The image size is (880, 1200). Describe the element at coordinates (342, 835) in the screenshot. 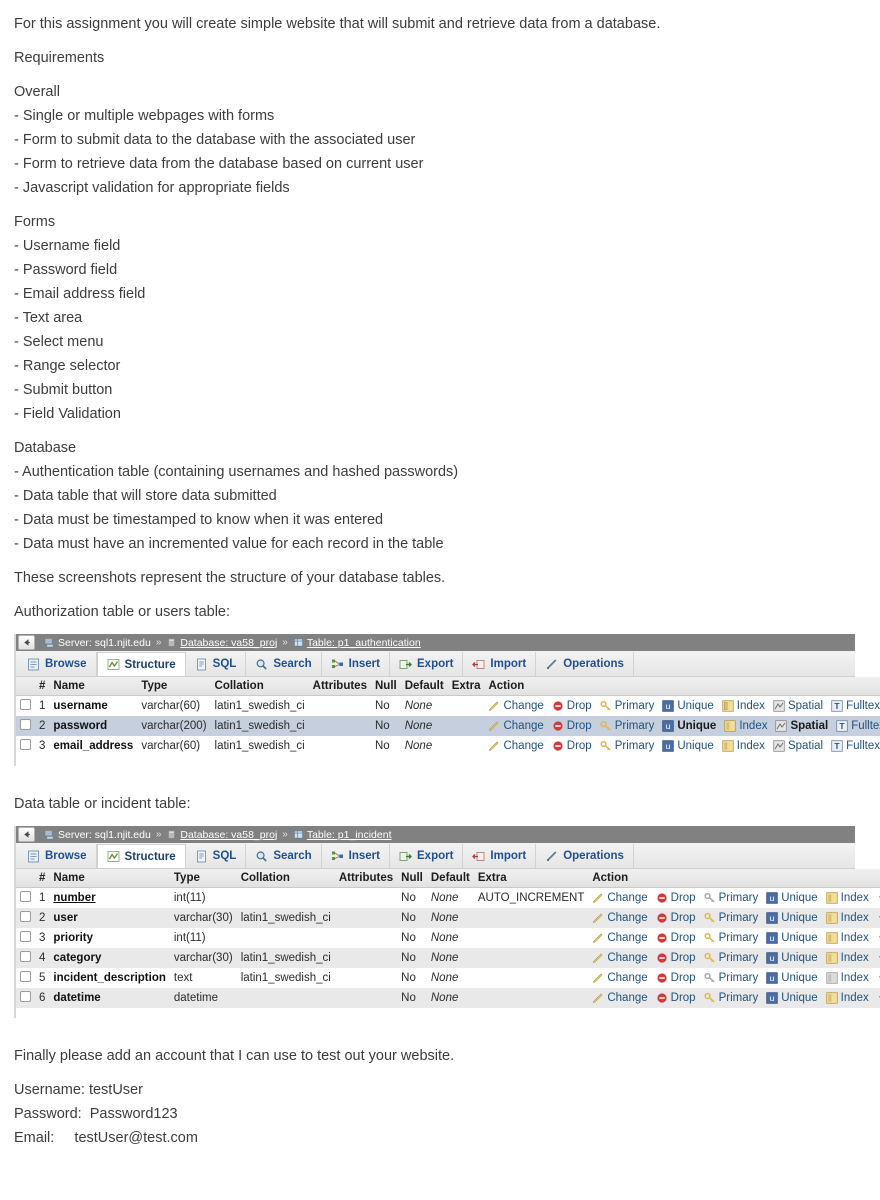

I see `breadcrumb-table: Table: p1_incident` at that location.